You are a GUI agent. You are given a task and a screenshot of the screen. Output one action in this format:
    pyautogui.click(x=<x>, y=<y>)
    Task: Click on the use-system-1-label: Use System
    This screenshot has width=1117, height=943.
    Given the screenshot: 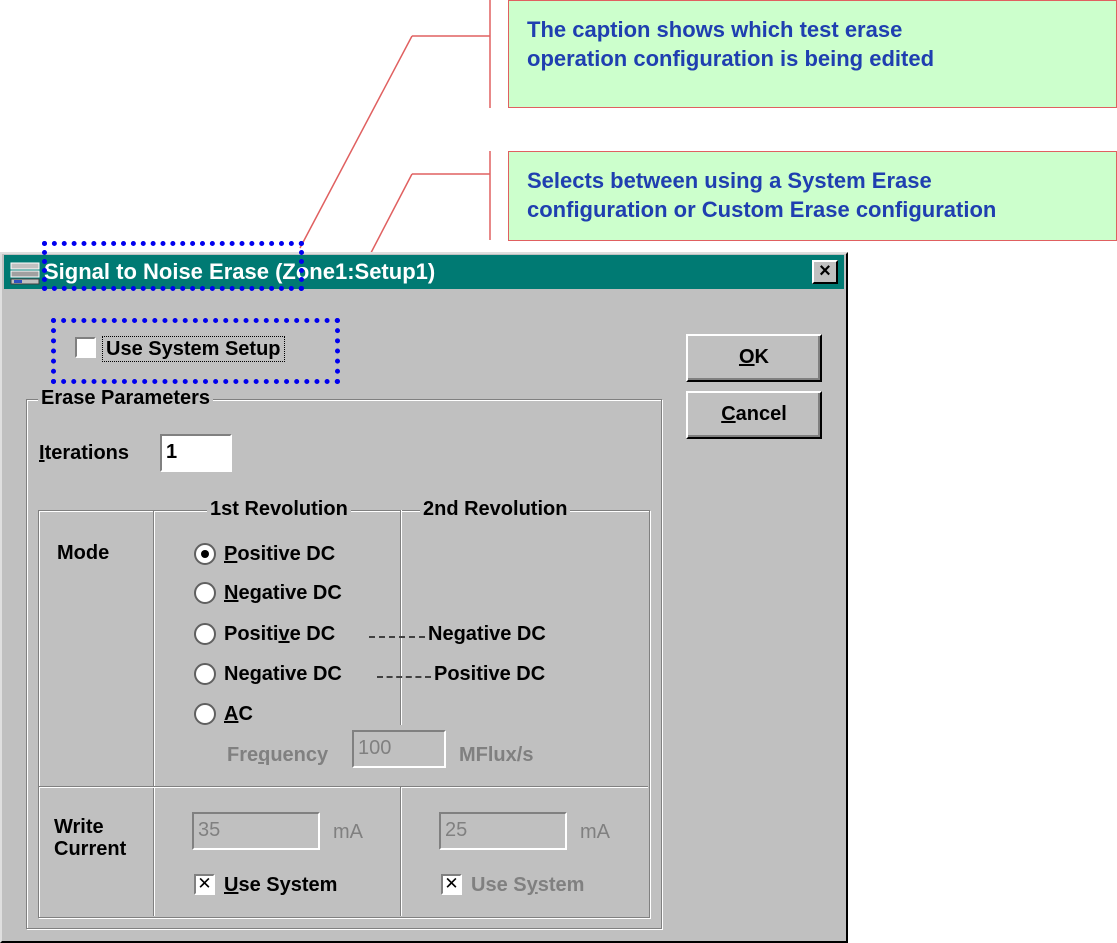 What is the action you would take?
    pyautogui.click(x=280, y=885)
    